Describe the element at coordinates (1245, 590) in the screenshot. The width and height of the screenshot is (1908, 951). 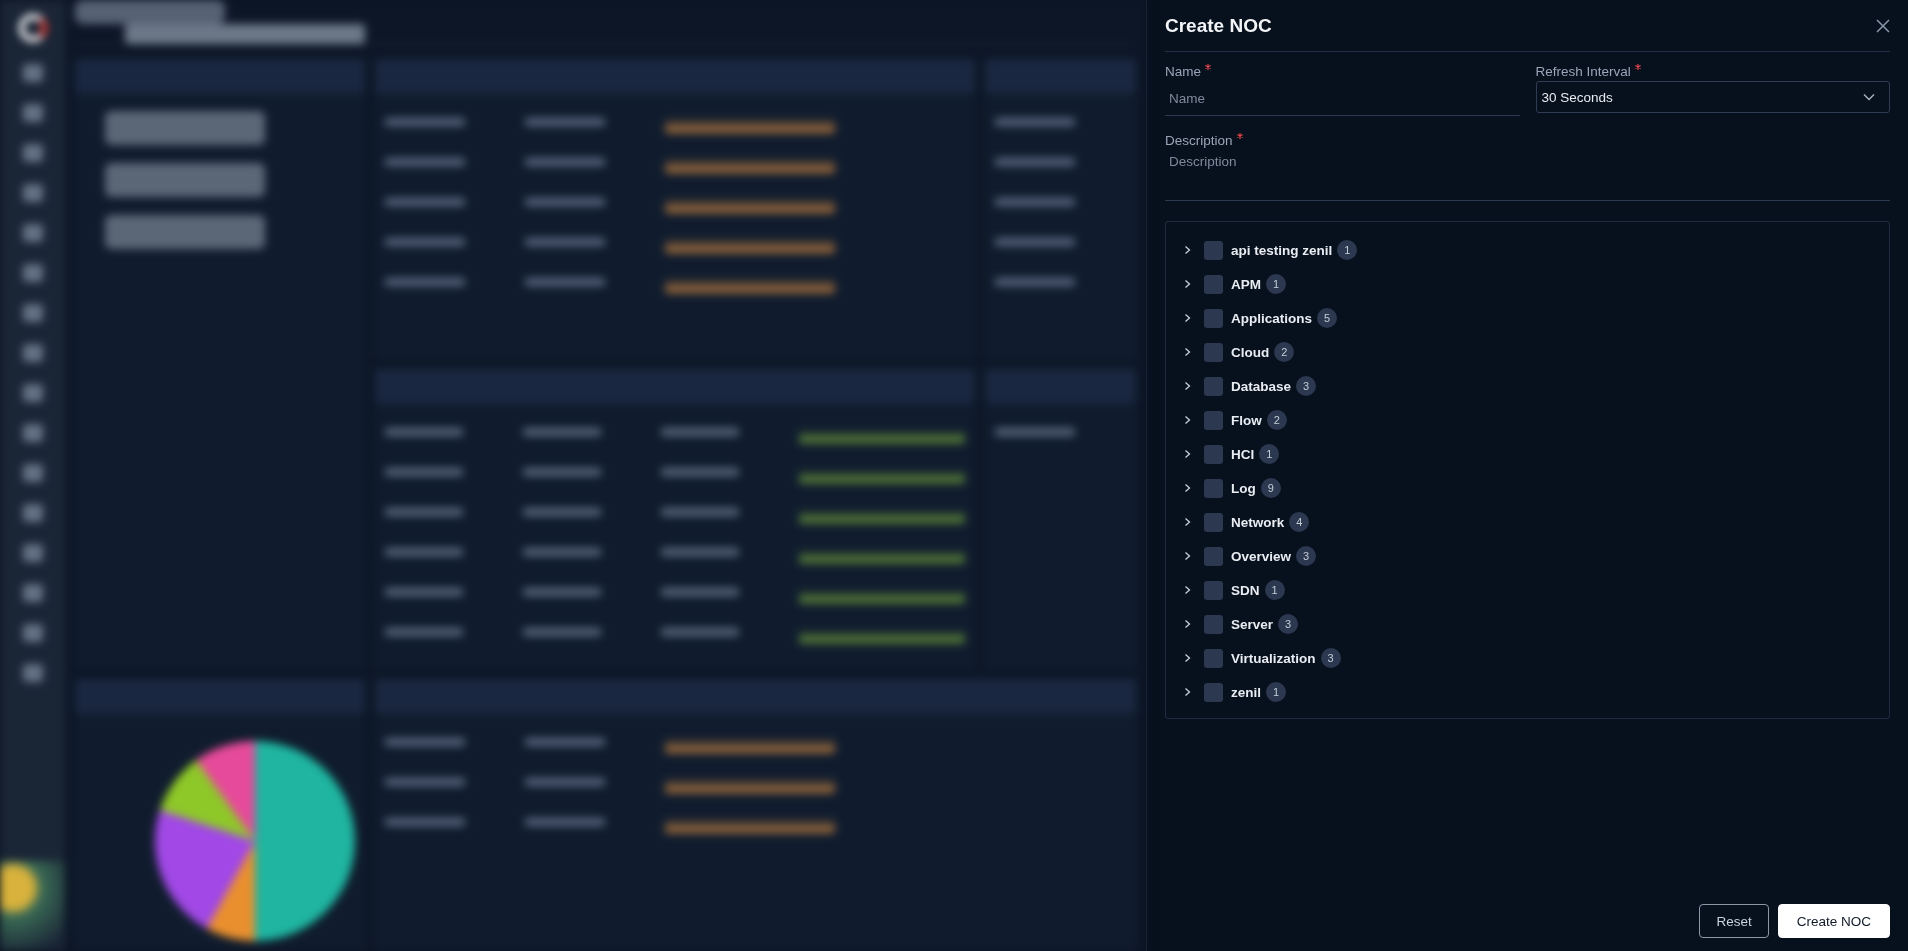
I see `tree-item-label: SDN` at that location.